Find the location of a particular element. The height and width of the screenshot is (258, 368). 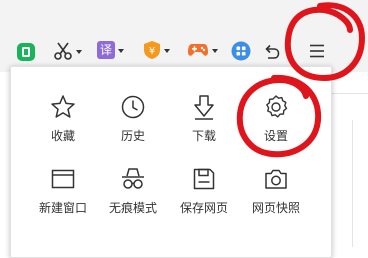

menu-item-downloads: 下载 is located at coordinates (204, 123).